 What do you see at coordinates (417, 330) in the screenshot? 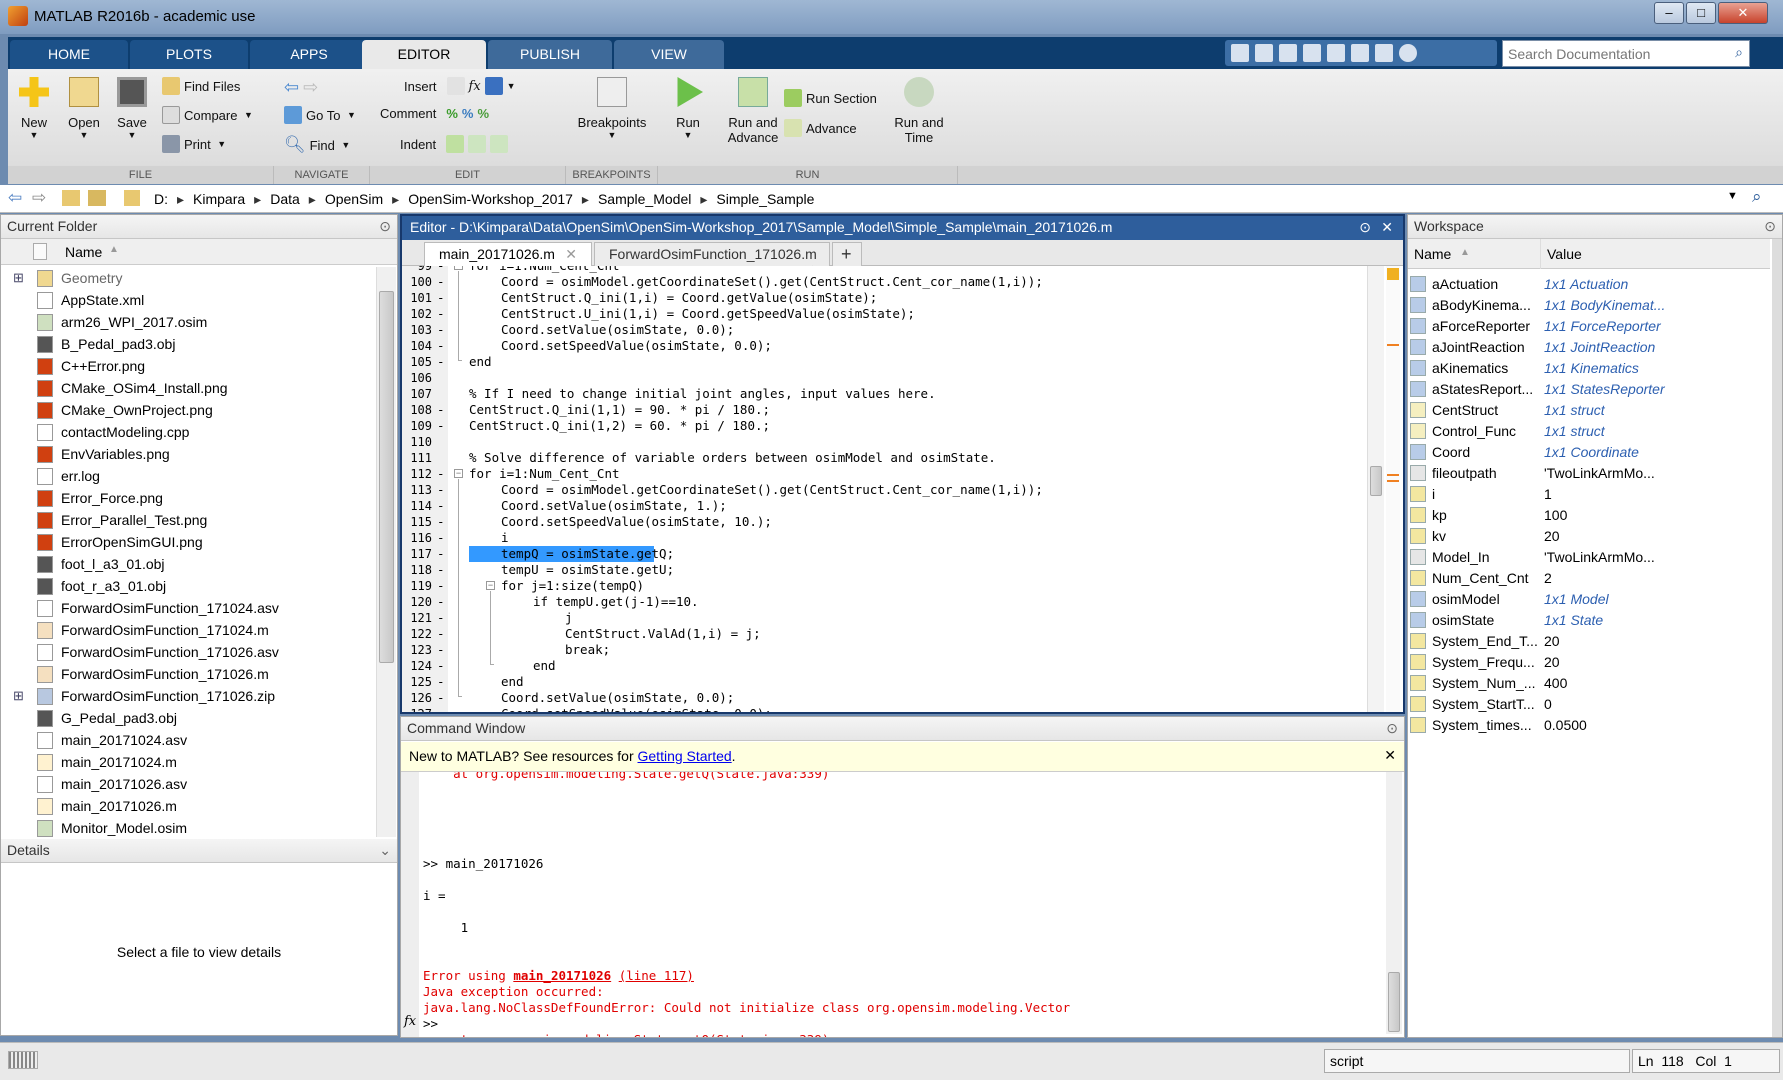
I see `line-number: 103` at bounding box center [417, 330].